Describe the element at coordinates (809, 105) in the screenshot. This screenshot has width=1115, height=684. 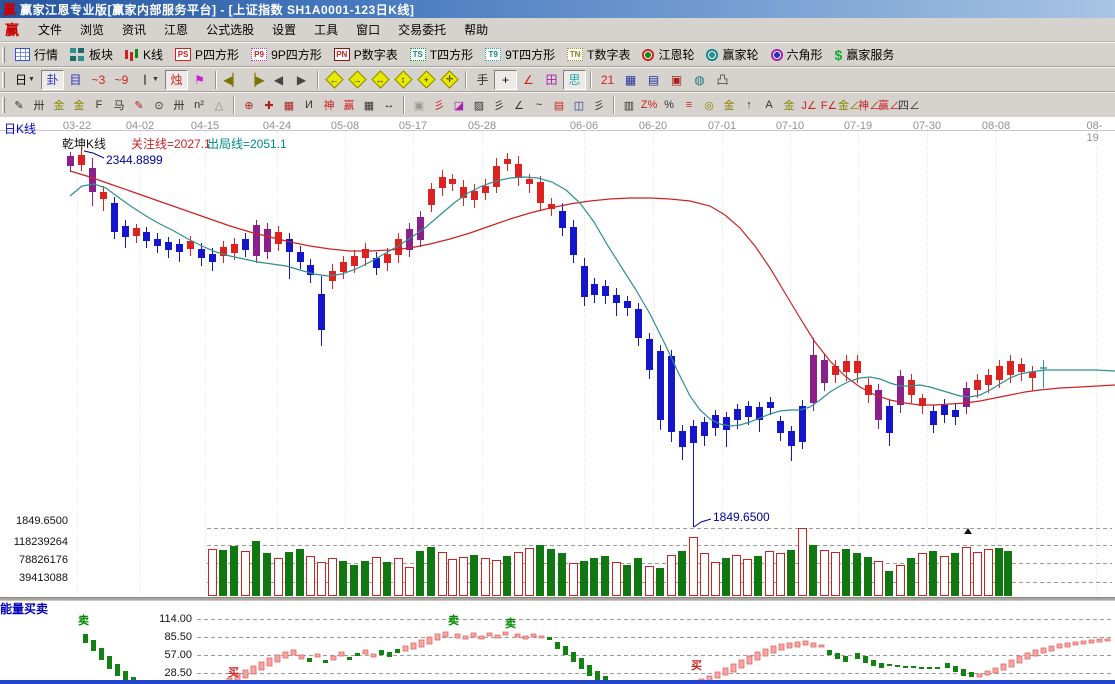
I see `j-angle-tool: J∠` at that location.